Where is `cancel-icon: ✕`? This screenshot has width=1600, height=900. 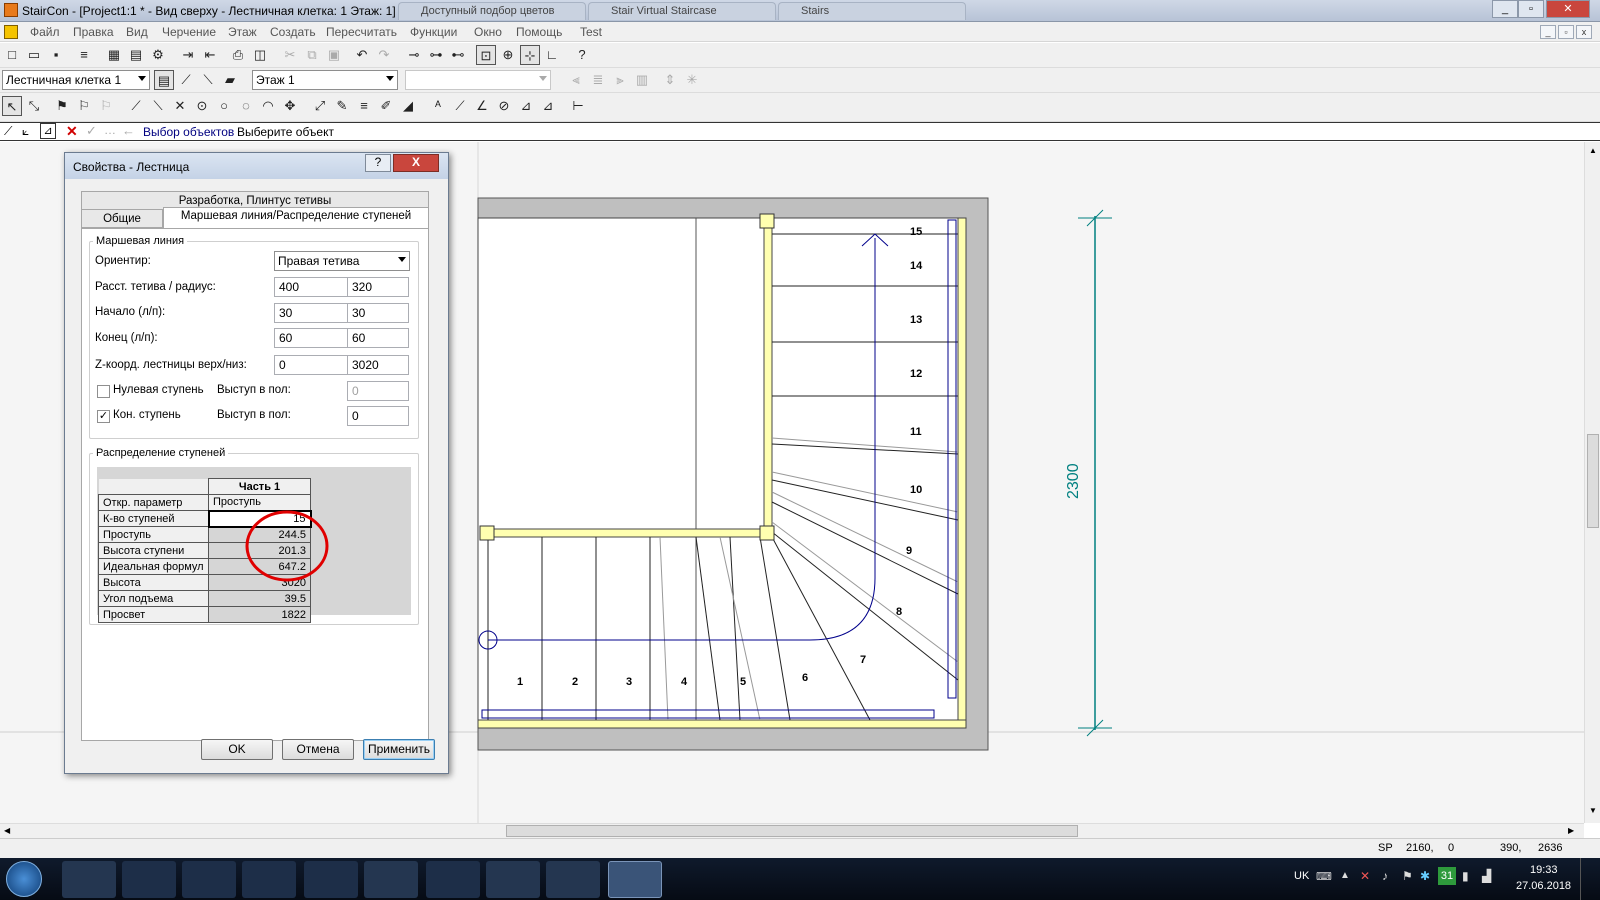
cancel-icon: ✕ is located at coordinates (72, 131).